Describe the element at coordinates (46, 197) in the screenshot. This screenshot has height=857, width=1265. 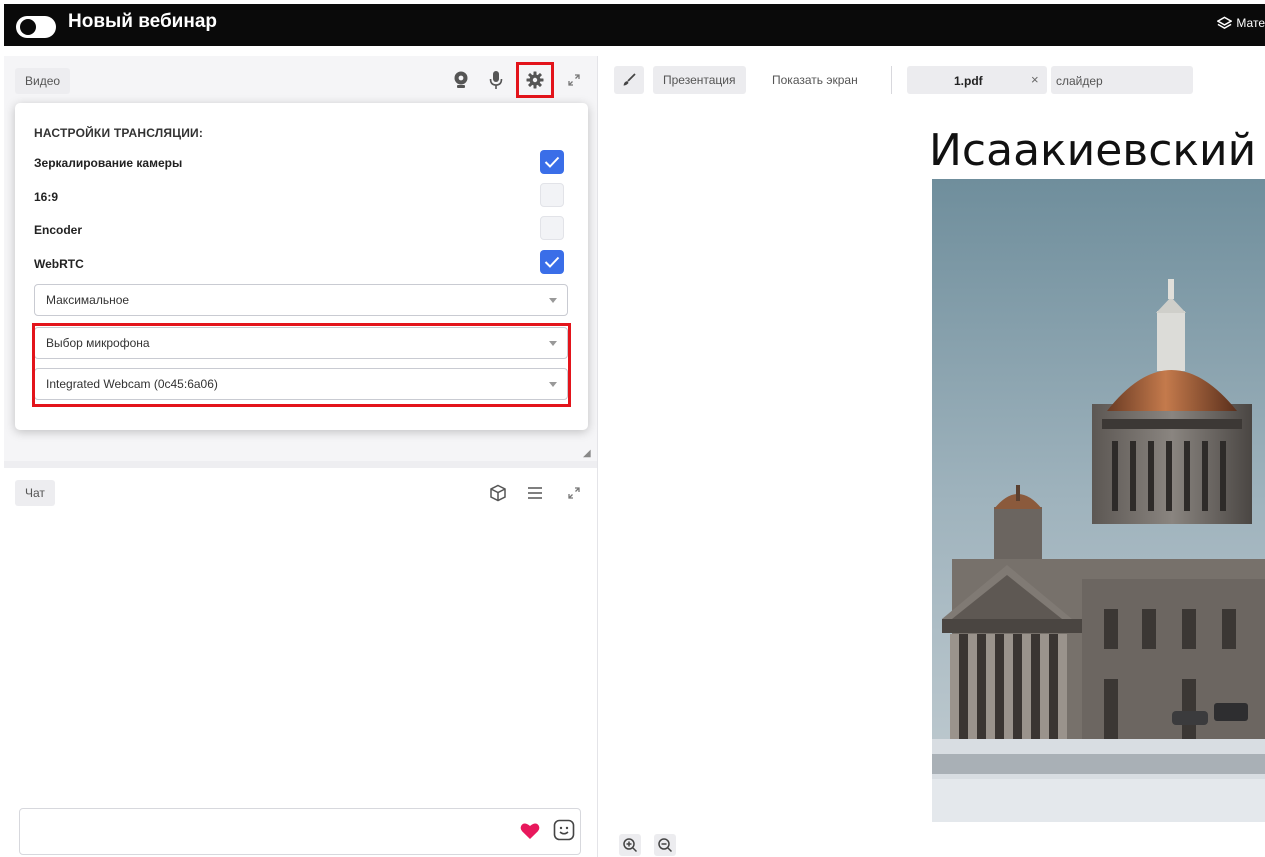
I see `option-16-9-label: 16:9` at that location.